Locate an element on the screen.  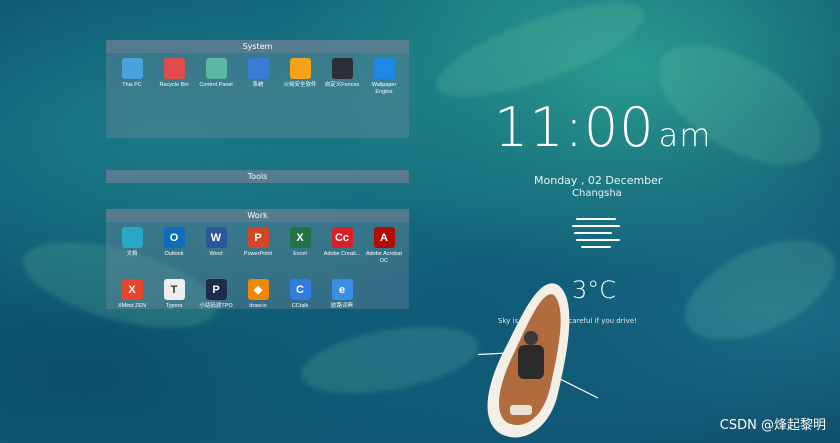
desktop-shortcut: e 欧路词典 is located at coordinates (342, 302).